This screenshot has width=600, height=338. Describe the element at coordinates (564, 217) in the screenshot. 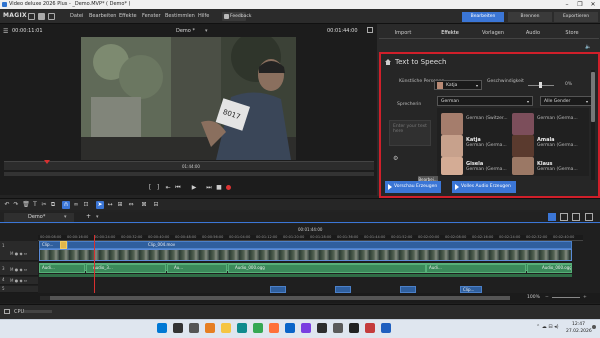

I see `view-storyboard-icon` at that location.